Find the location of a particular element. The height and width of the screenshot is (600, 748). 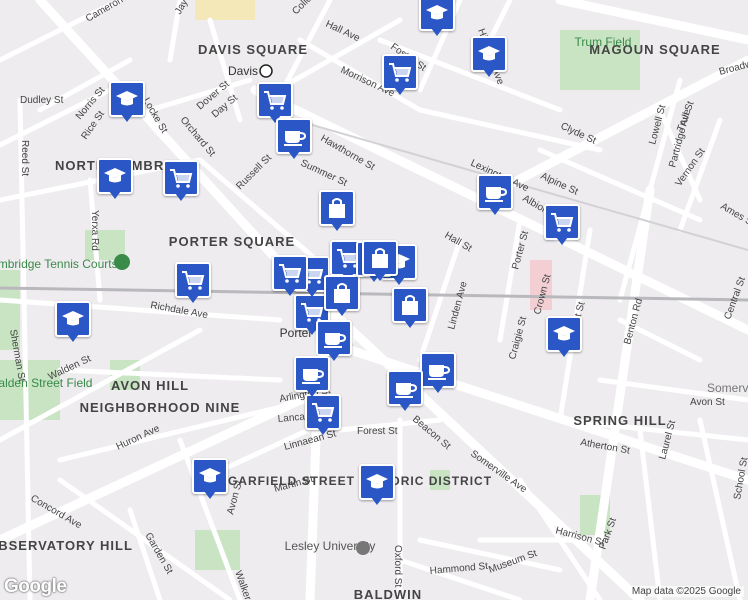

area-label-porter-square: PORTER SQUARE is located at coordinates (232, 241).